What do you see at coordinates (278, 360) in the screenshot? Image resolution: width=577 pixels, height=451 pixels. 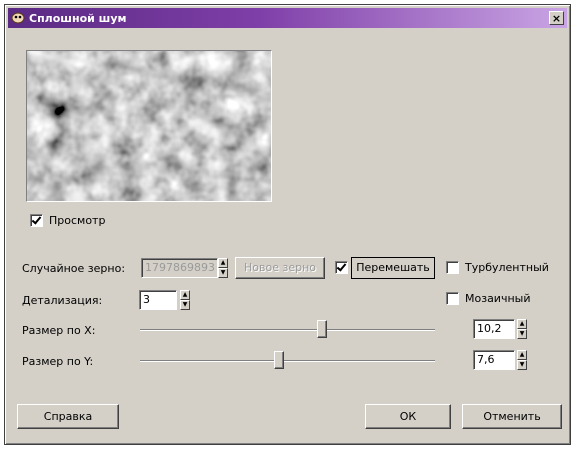 I see `size-y-slider-thumb` at bounding box center [278, 360].